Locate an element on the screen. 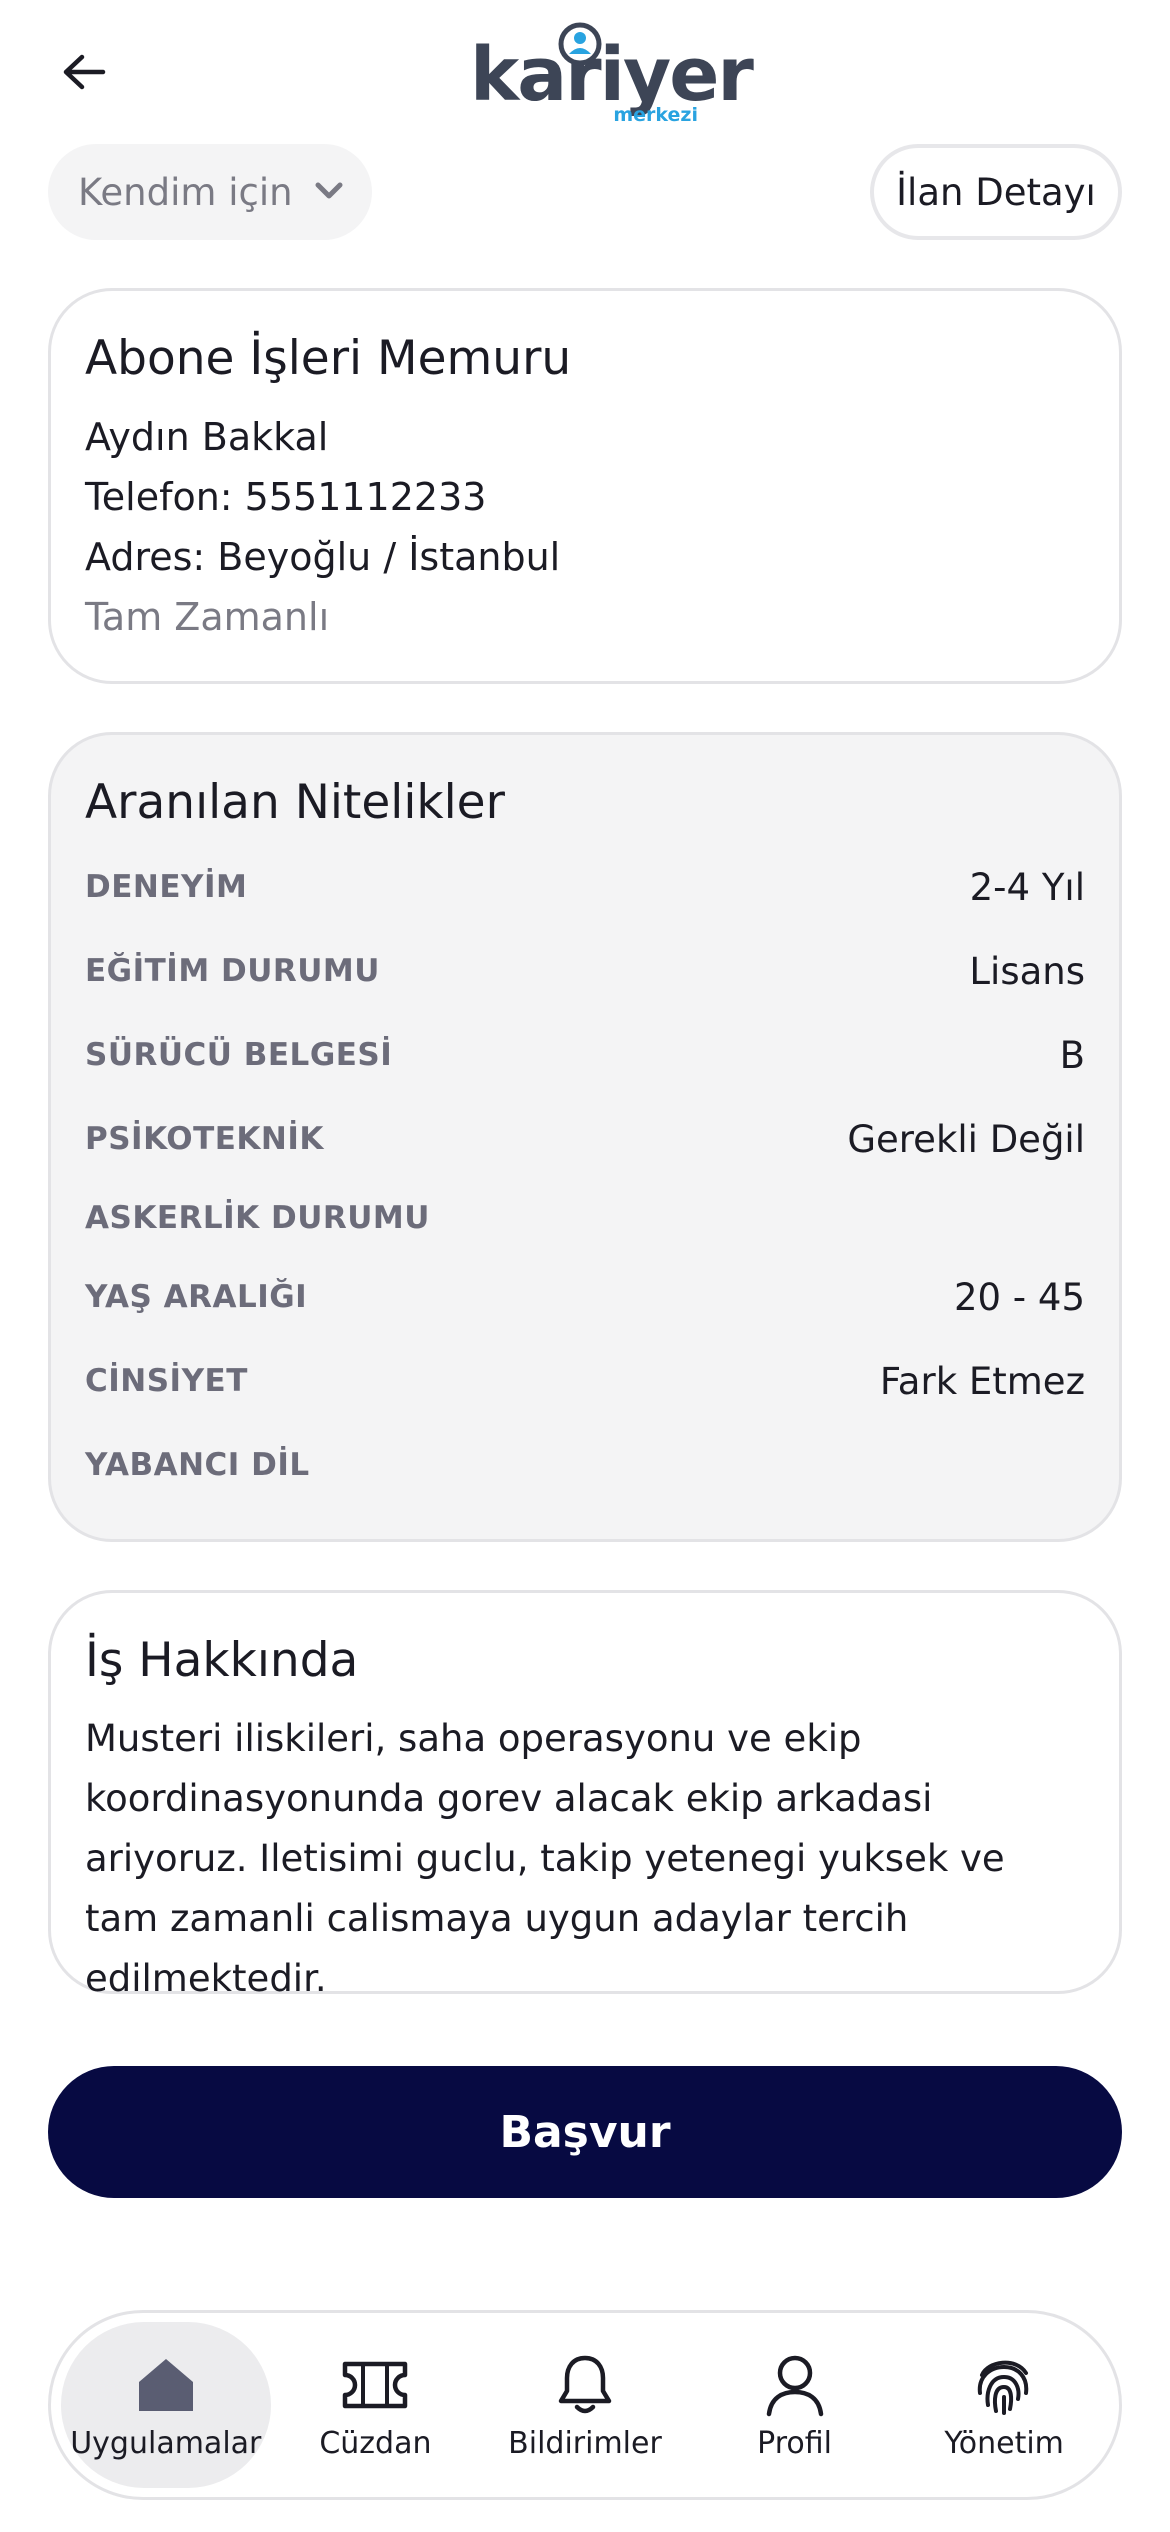  company-name: Aydın Bakkal is located at coordinates (207, 437).